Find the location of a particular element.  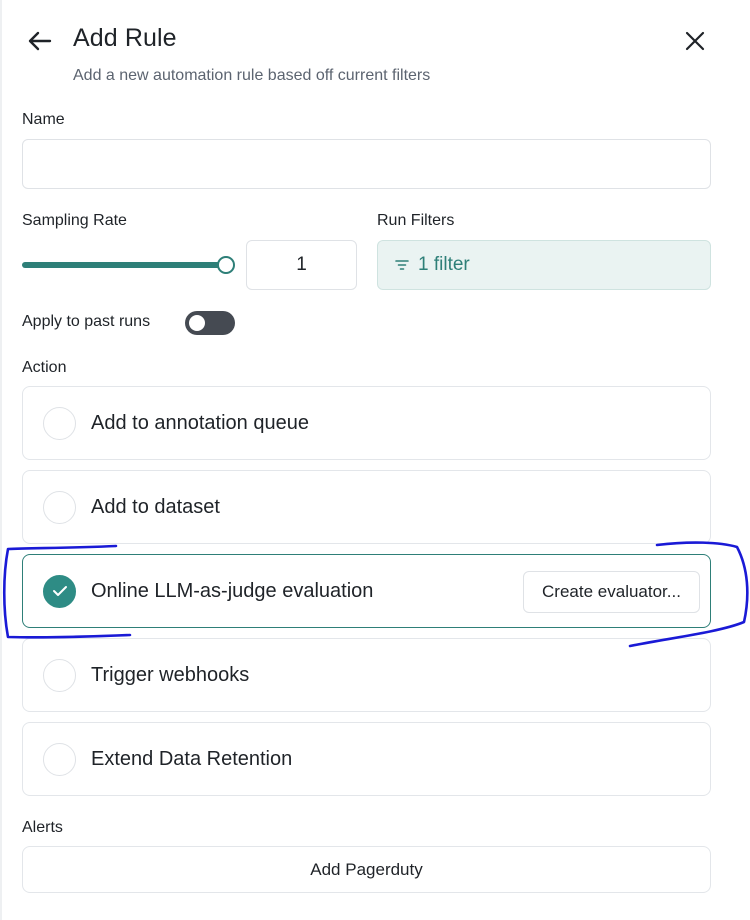

action-option-webhooks: Trigger webhooks is located at coordinates (366, 675).